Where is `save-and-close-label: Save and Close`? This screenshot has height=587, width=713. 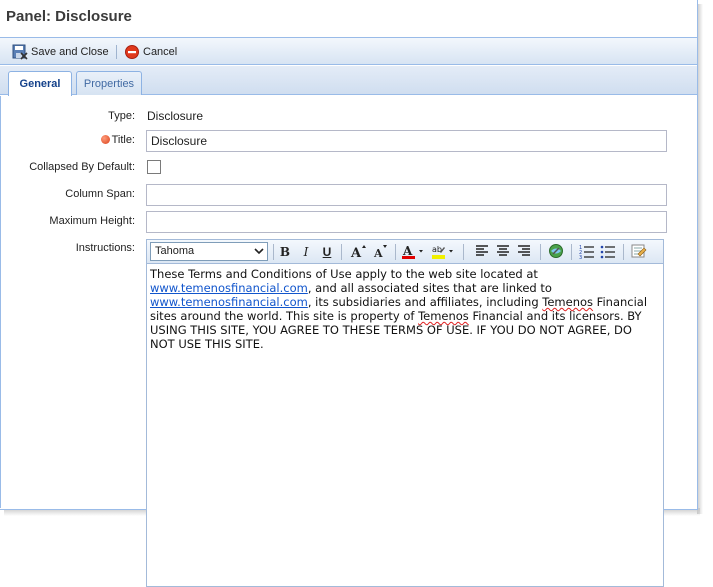 save-and-close-label: Save and Close is located at coordinates (70, 52).